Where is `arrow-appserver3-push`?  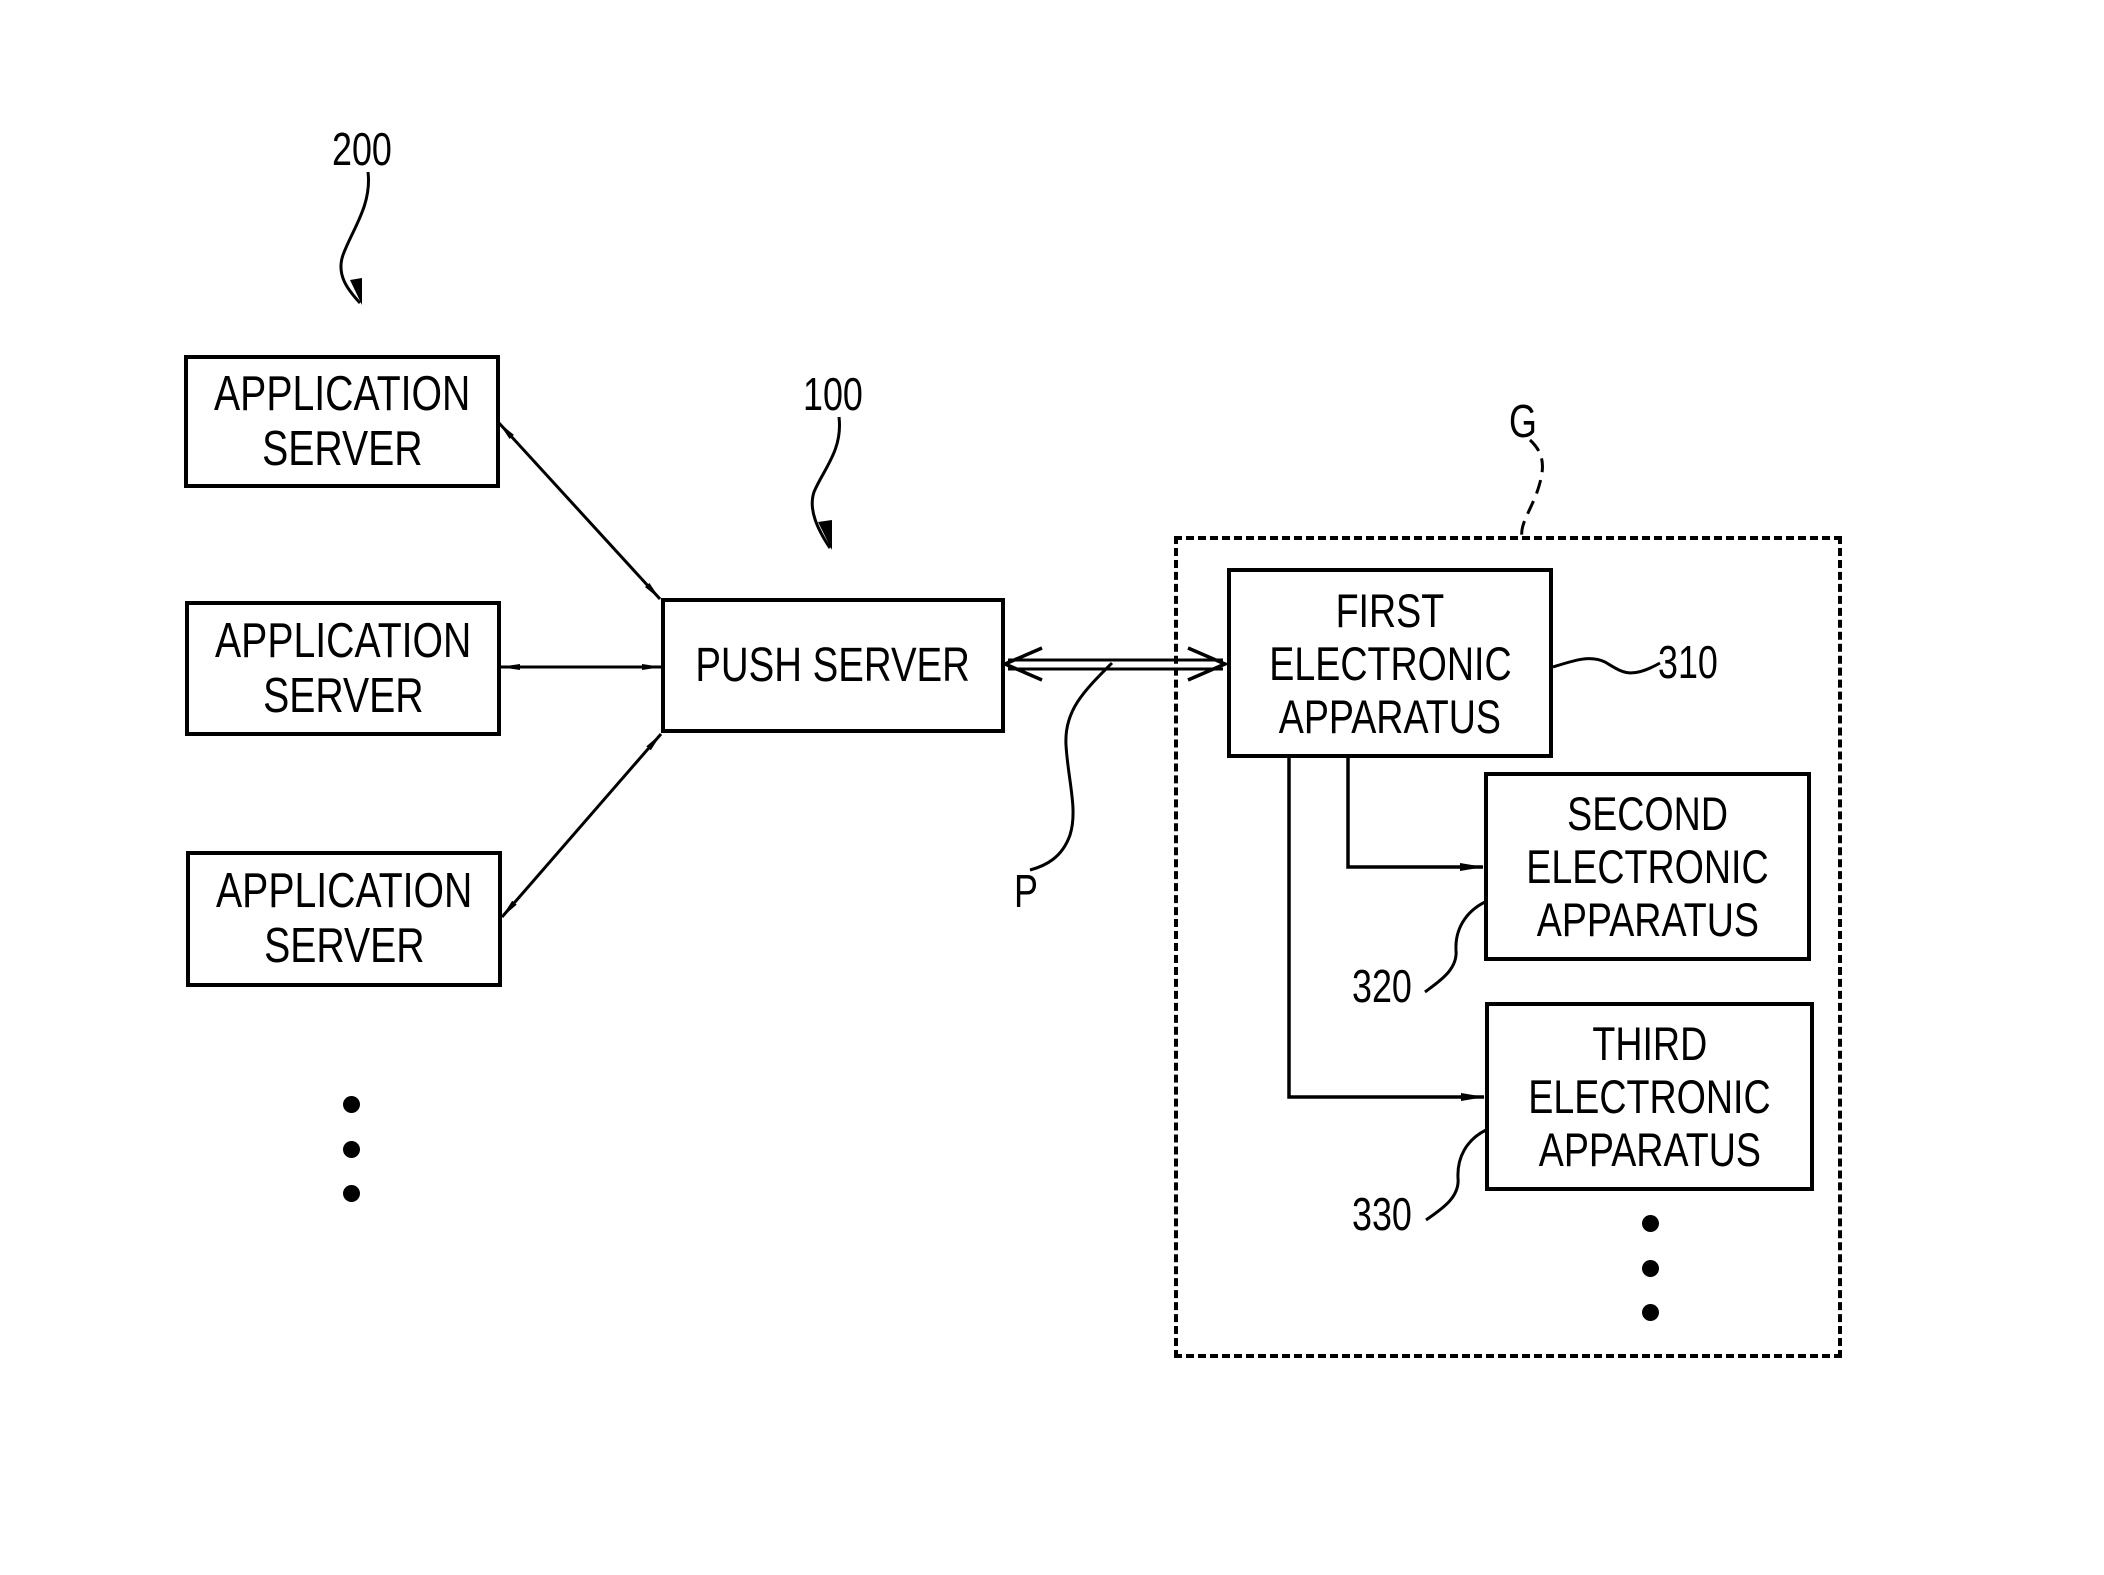
arrow-appserver3-push is located at coordinates (581, 825).